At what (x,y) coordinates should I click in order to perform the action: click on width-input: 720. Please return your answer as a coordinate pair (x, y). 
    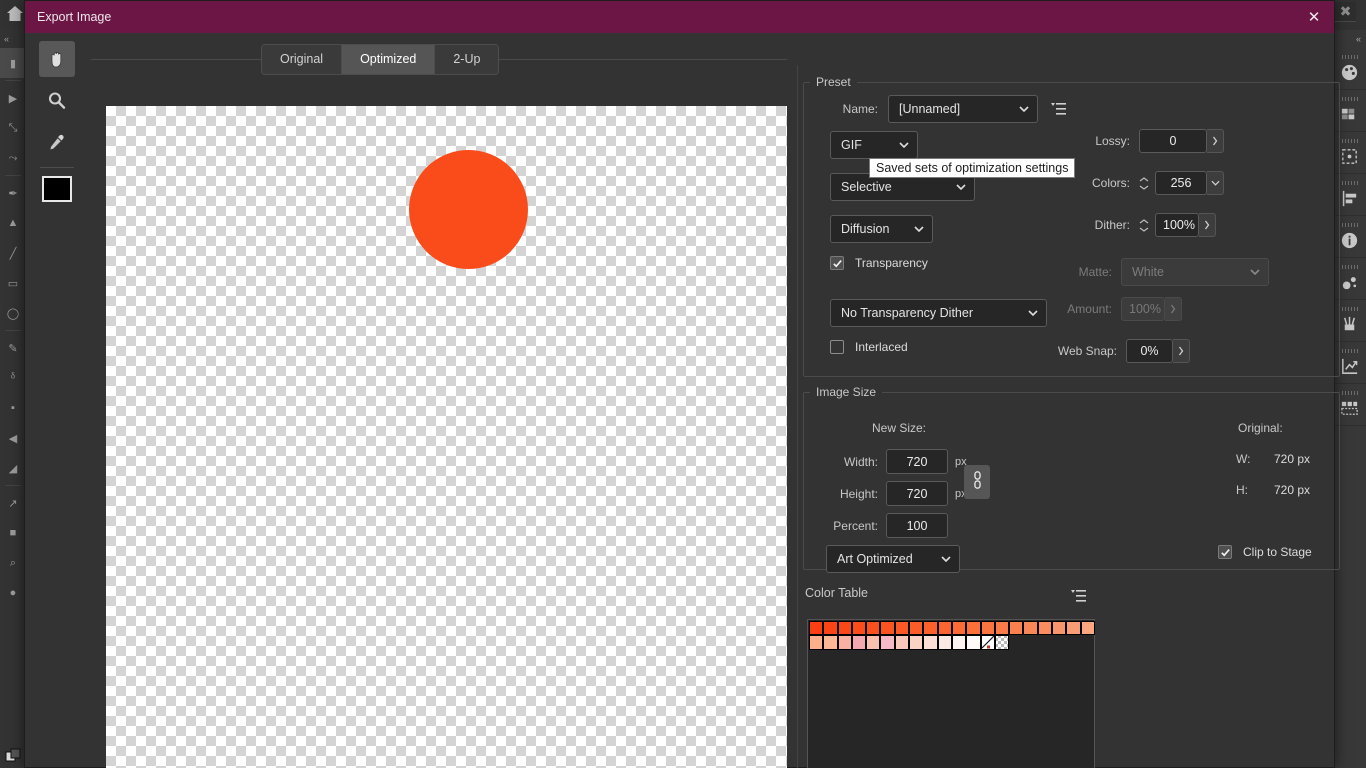
    Looking at the image, I should click on (917, 461).